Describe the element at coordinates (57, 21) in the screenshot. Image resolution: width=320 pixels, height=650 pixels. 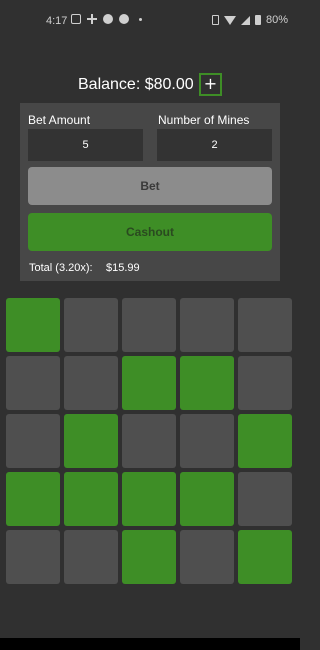
I see `status-time: 4:17` at that location.